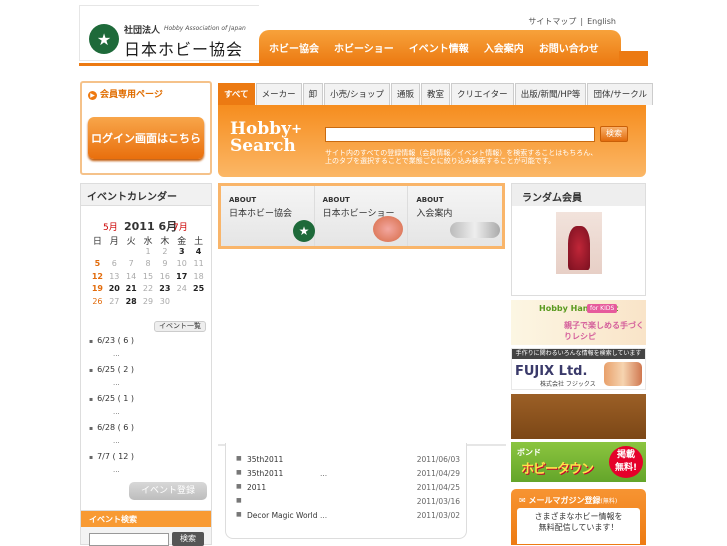 The width and height of the screenshot is (727, 546). Describe the element at coordinates (434, 214) in the screenshot. I see `about-title: 入会案内` at that location.